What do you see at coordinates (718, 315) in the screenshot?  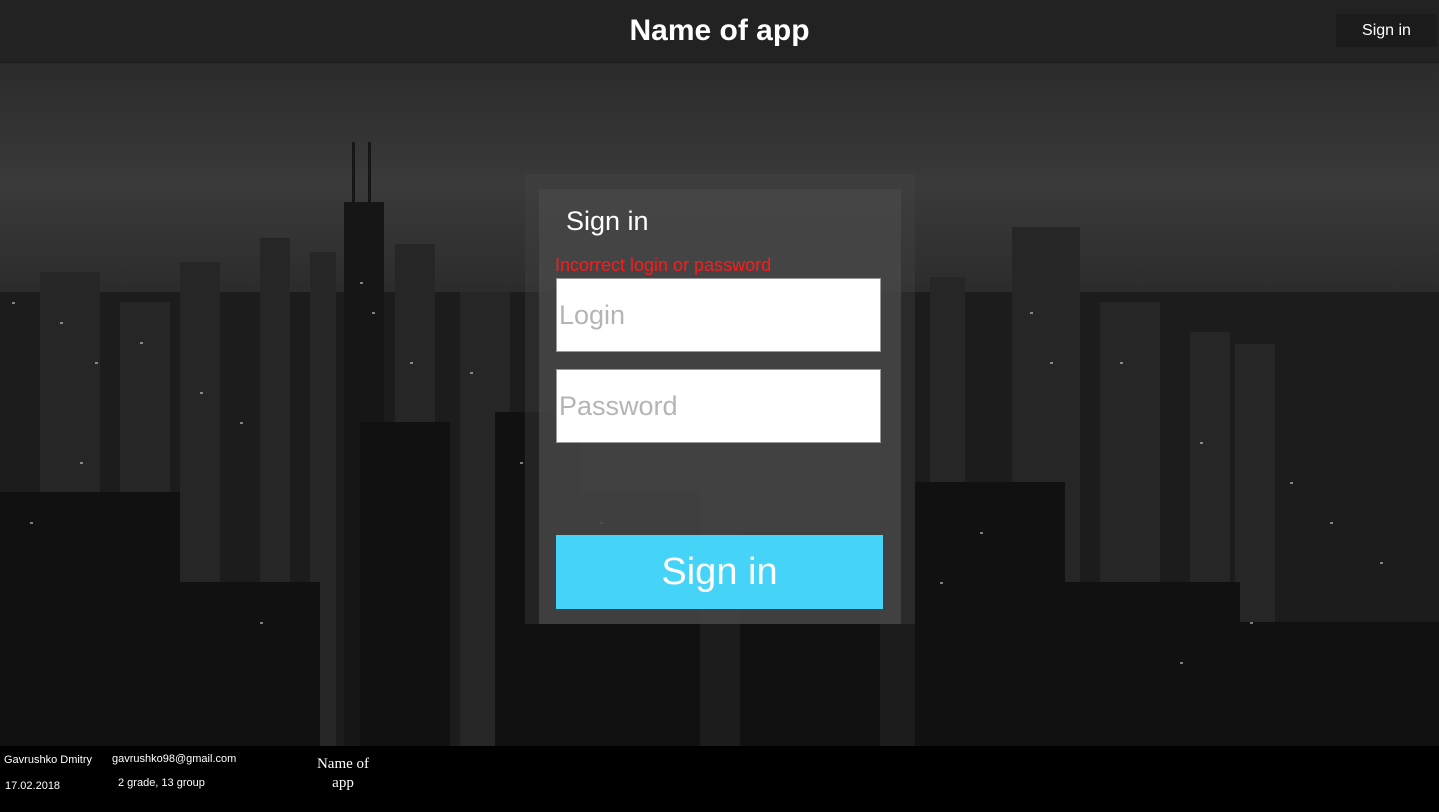 I see `login-input` at bounding box center [718, 315].